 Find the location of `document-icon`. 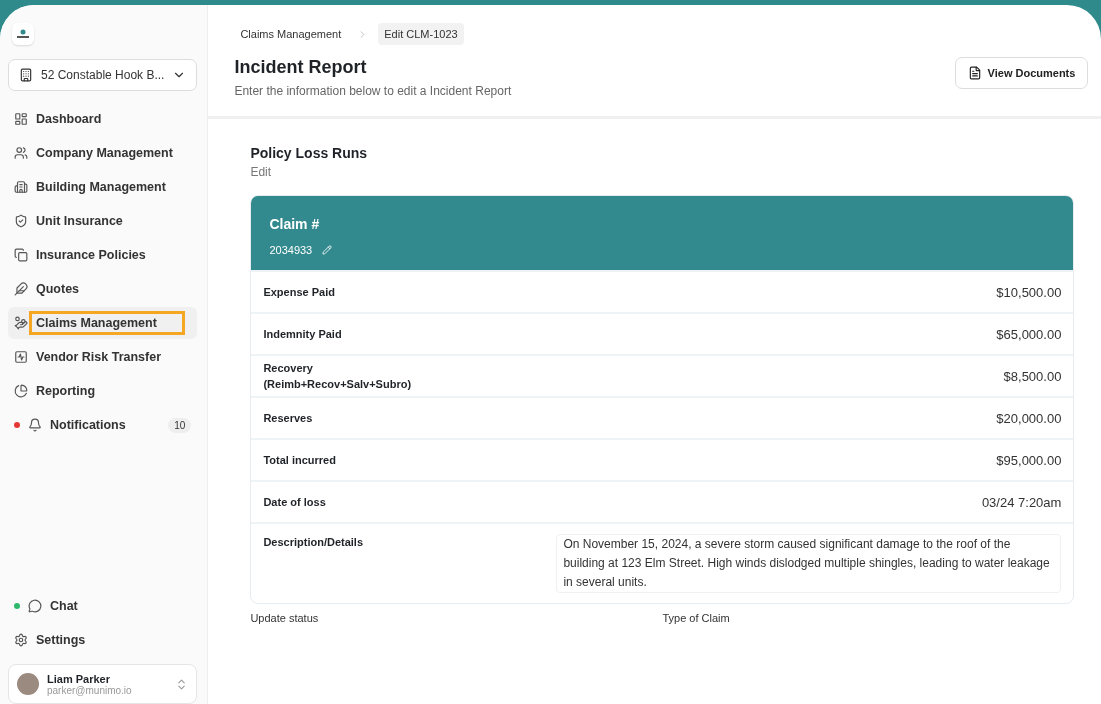

document-icon is located at coordinates (974, 73).